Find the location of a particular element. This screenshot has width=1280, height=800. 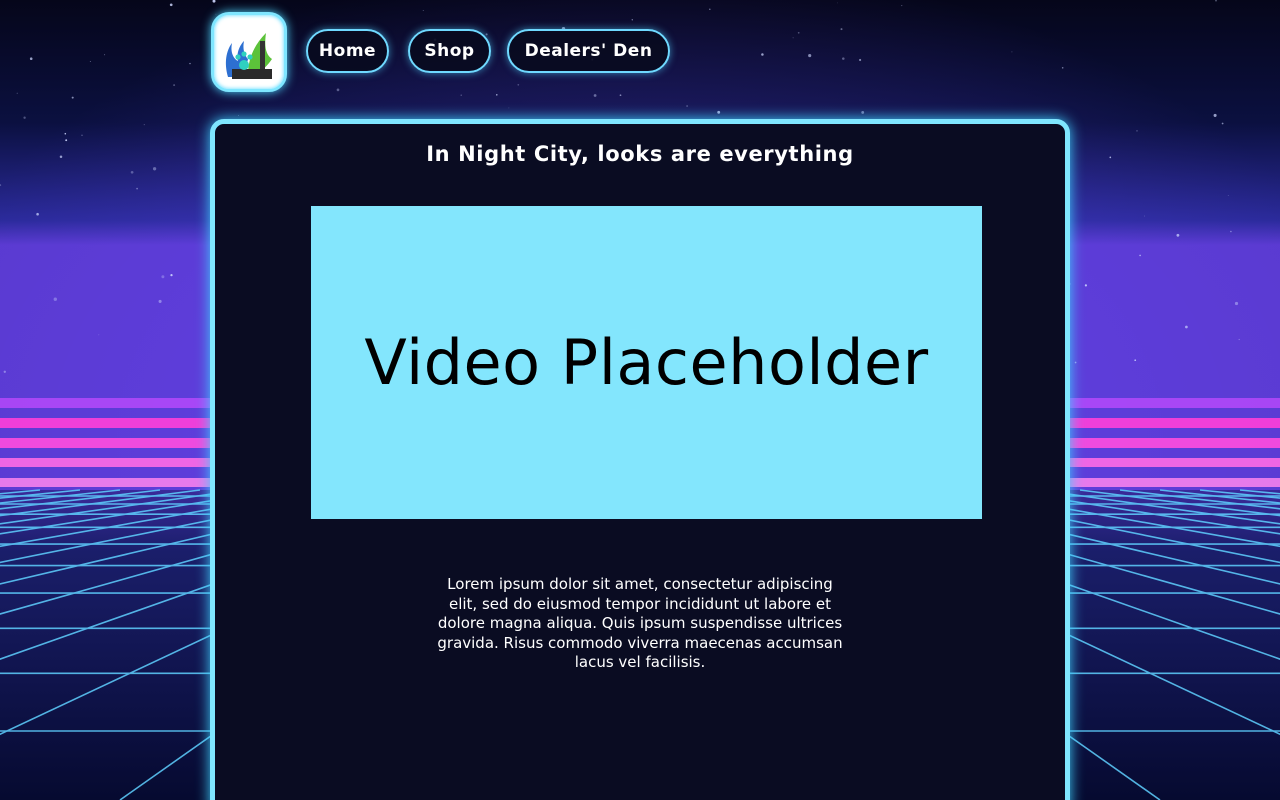

video-placeholder-label: Video Placeholder is located at coordinates (646, 362).